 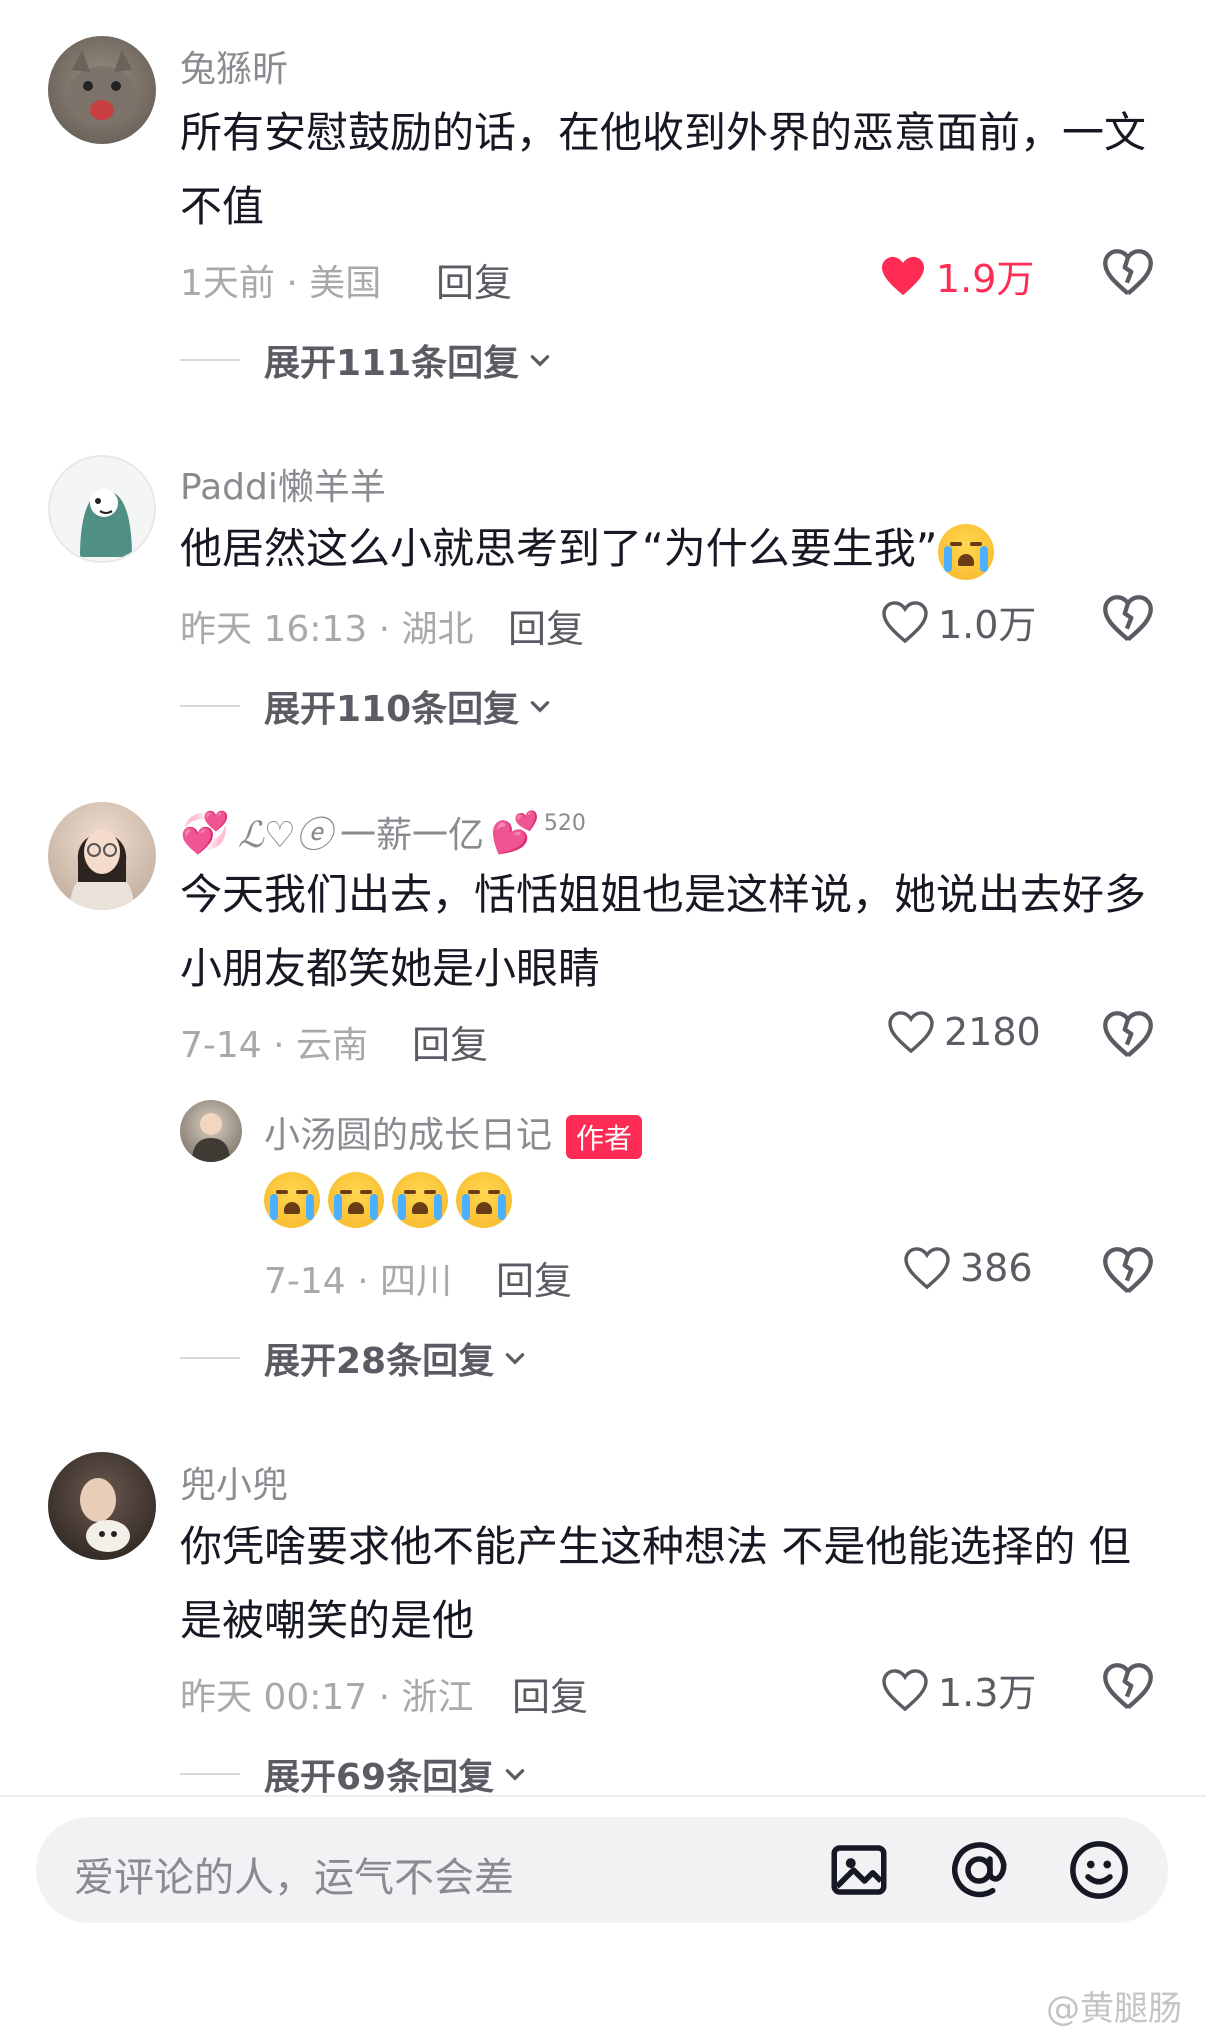 I want to click on comment-text: 所有安慰鼓励的话，在他收到外界的恶意面前，一文不值, so click(x=663, y=169).